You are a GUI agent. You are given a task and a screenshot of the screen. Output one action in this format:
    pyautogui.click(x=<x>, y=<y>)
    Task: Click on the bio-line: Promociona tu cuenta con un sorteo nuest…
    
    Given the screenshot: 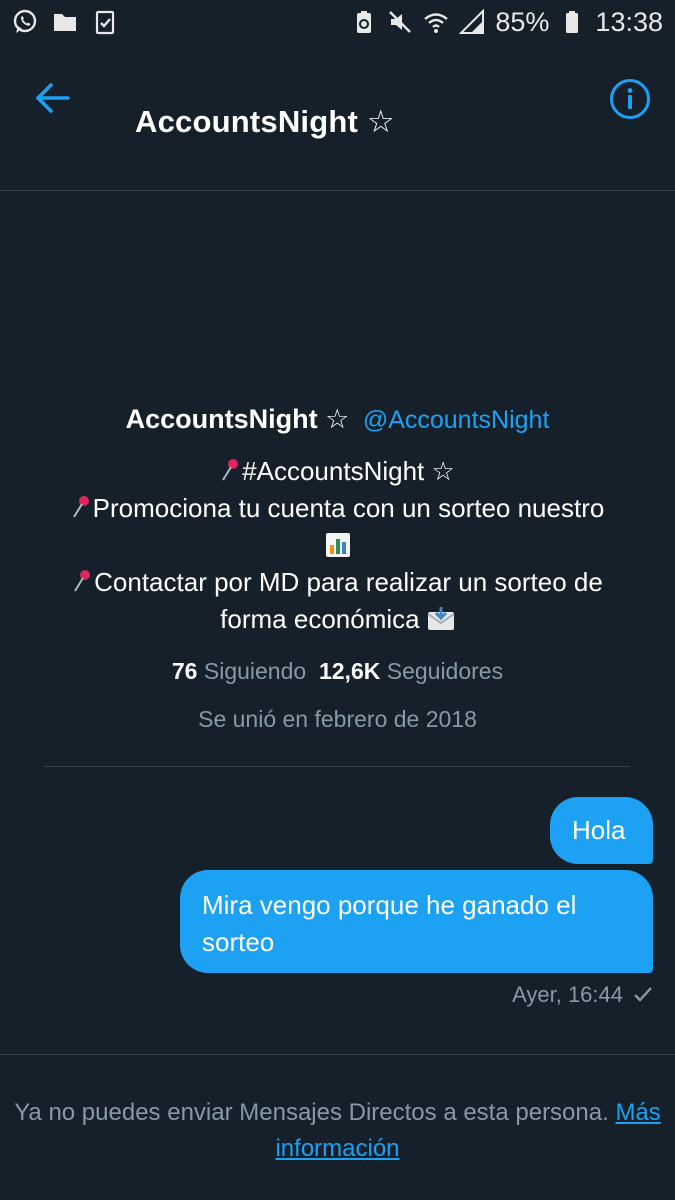 What is the action you would take?
    pyautogui.click(x=337, y=508)
    